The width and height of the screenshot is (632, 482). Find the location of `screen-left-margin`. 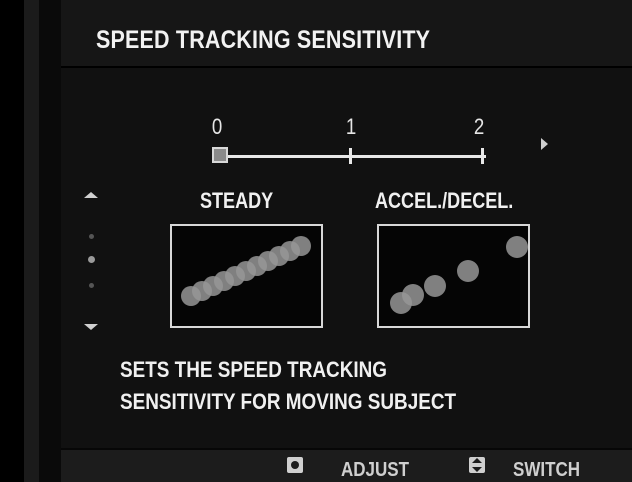

screen-left-margin is located at coordinates (12, 241).